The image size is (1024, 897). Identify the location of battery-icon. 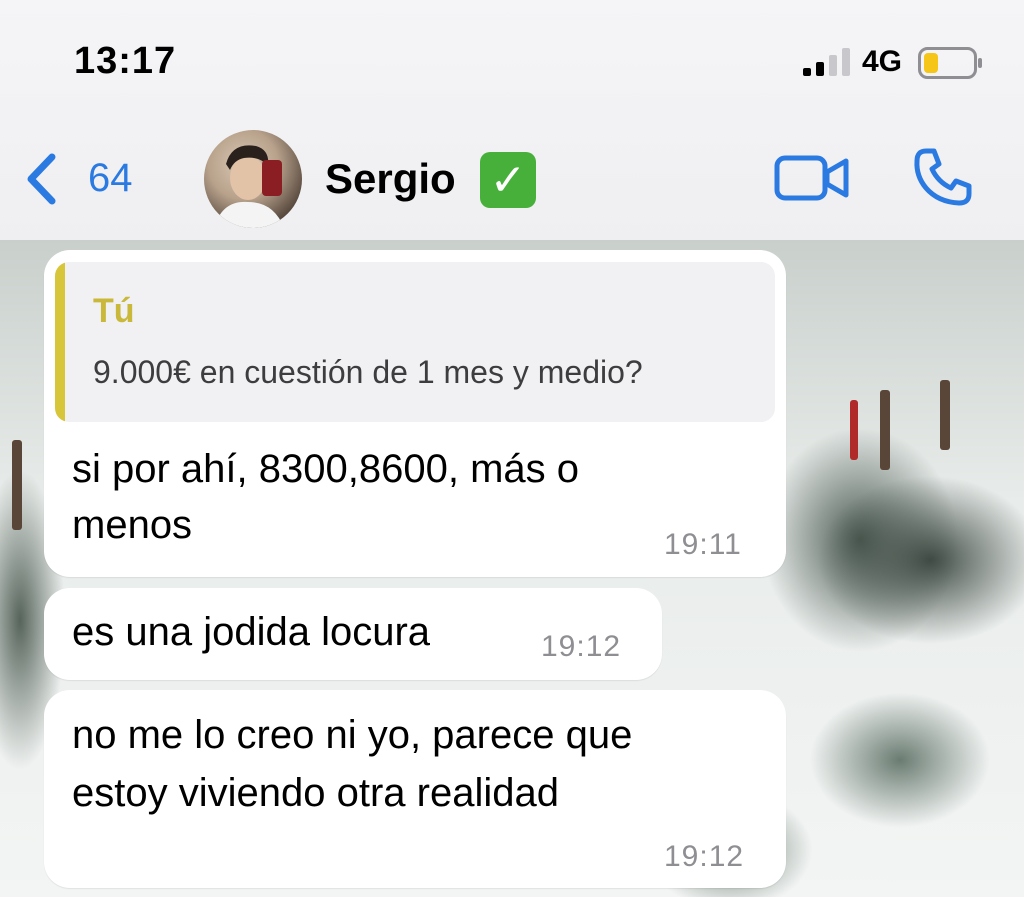
(950, 63).